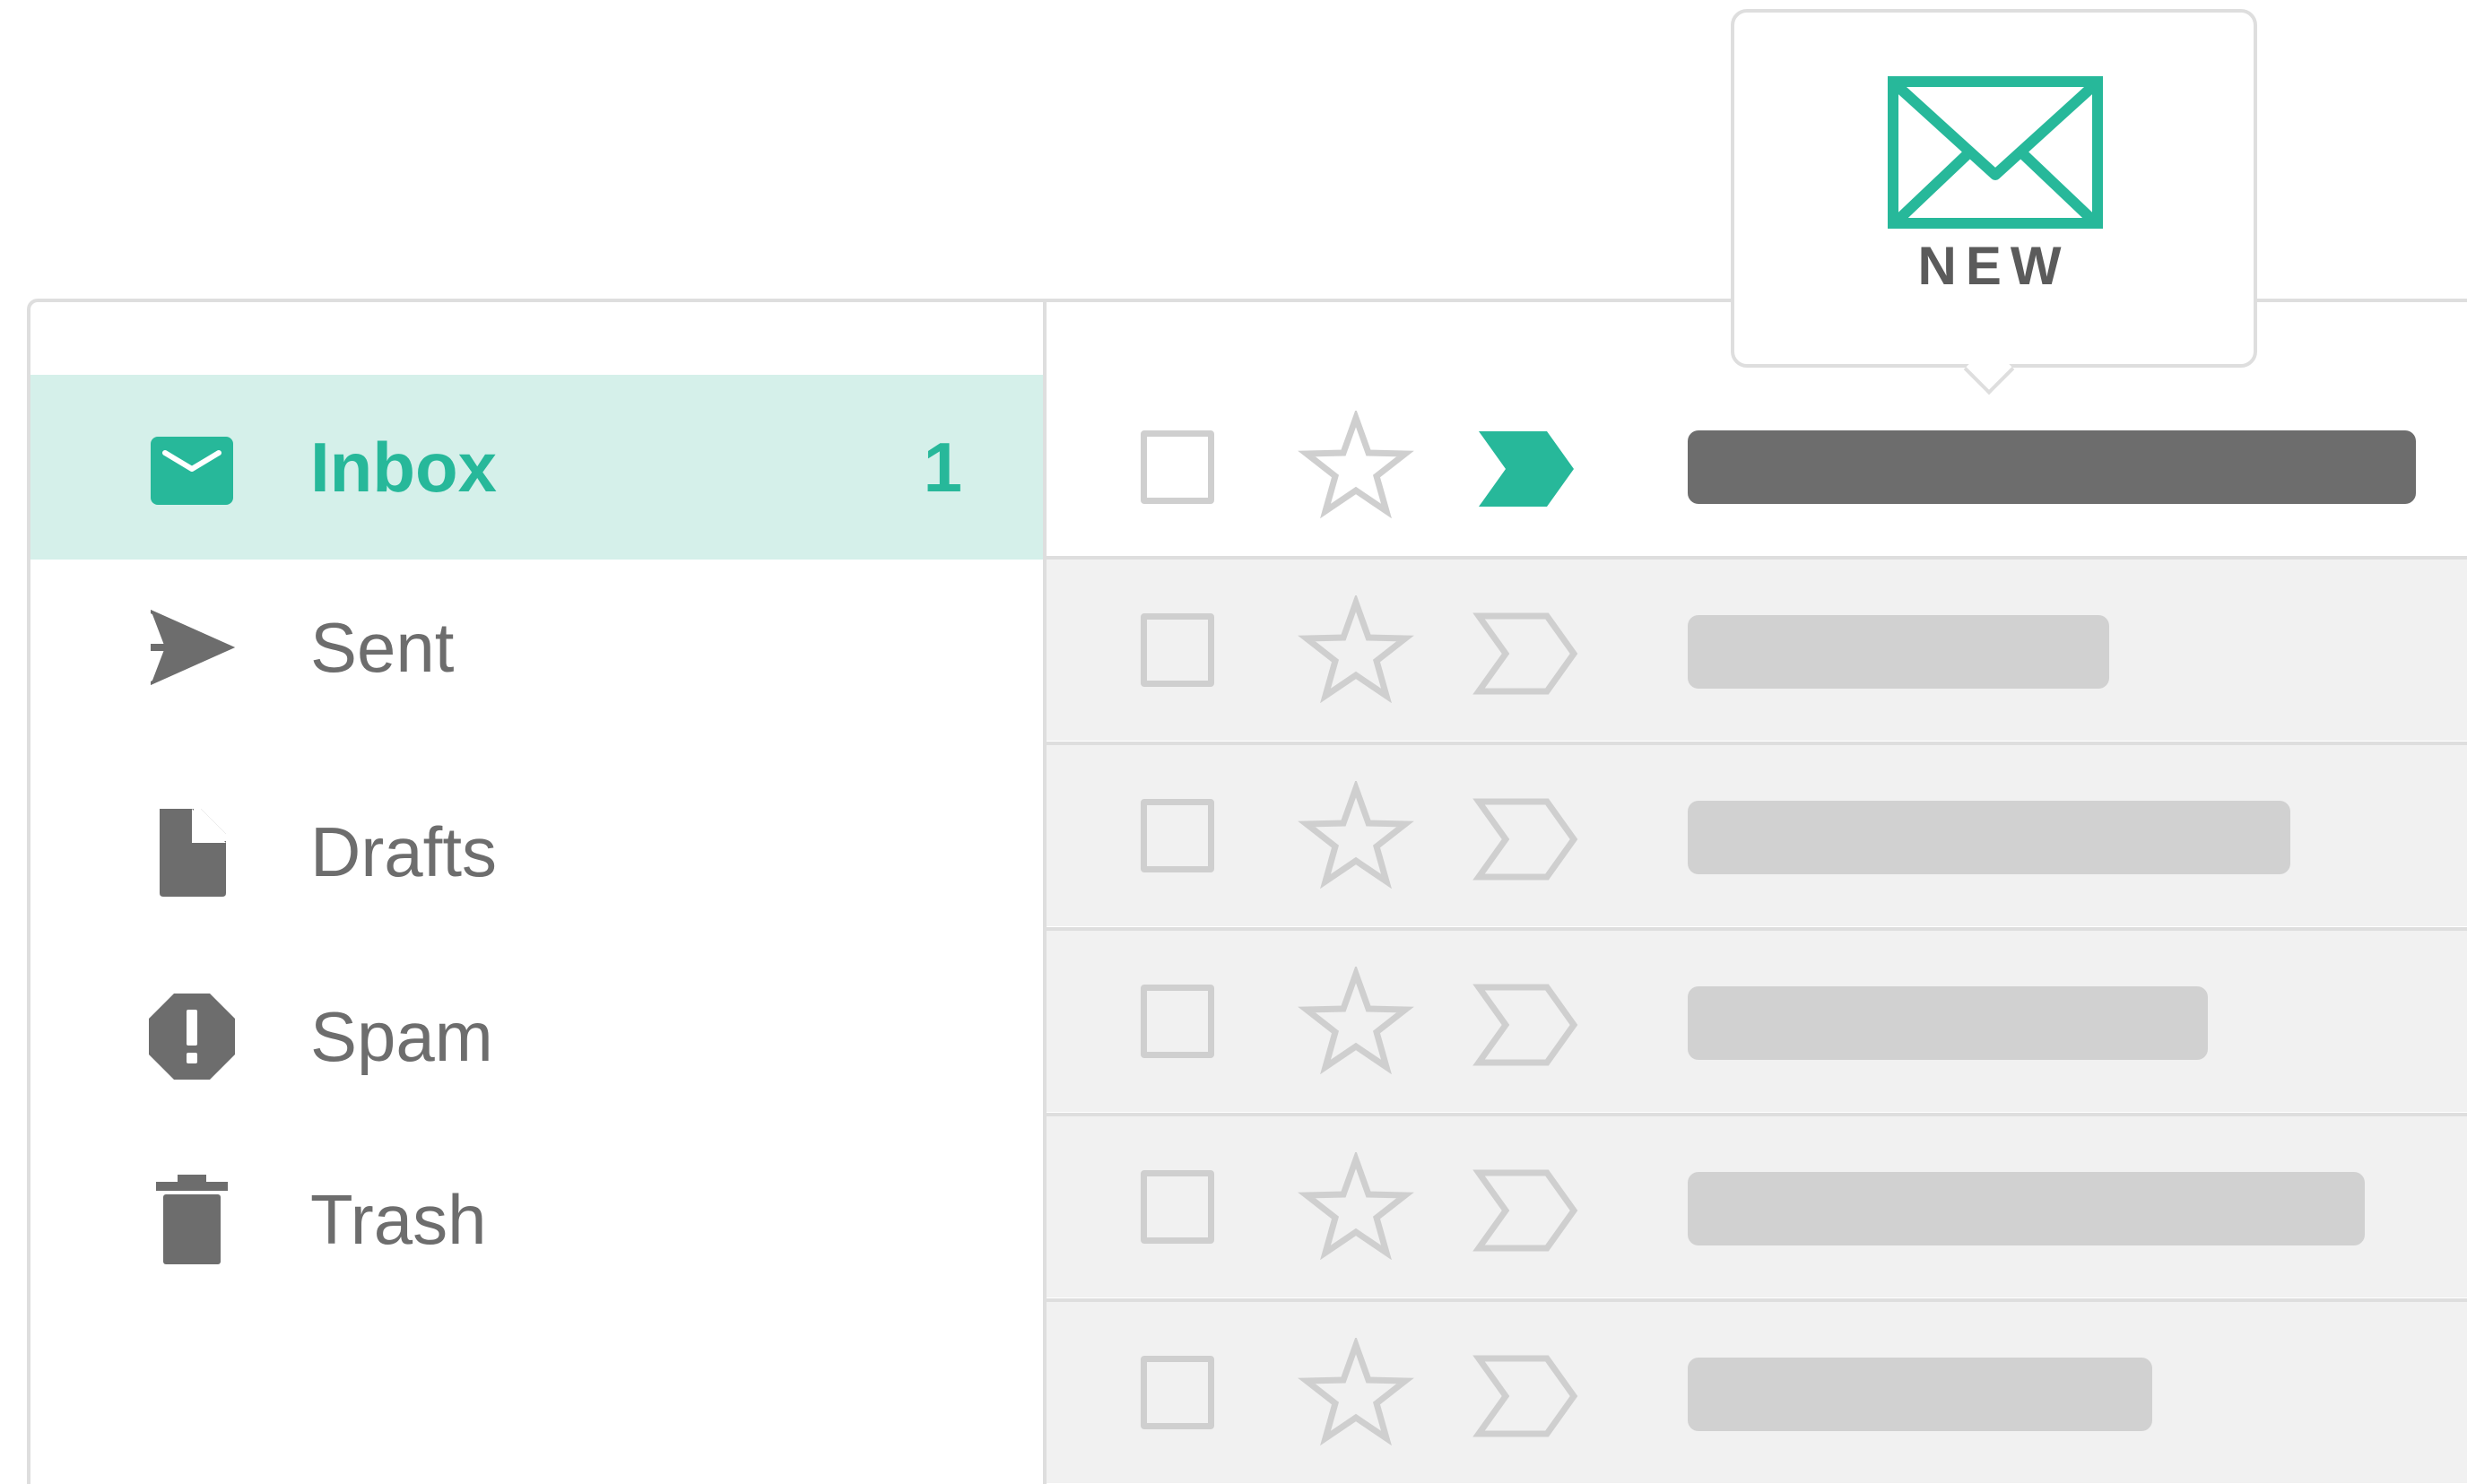  What do you see at coordinates (536, 837) in the screenshot?
I see `sidebar-item-drafts: Drafts` at bounding box center [536, 837].